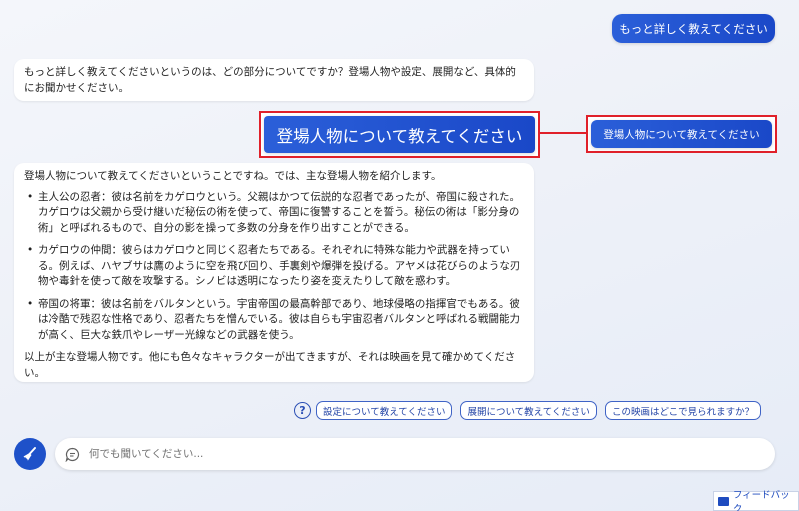  Describe the element at coordinates (384, 410) in the screenshot. I see `suggestion-chip-settings: 設定について教えてください` at that location.